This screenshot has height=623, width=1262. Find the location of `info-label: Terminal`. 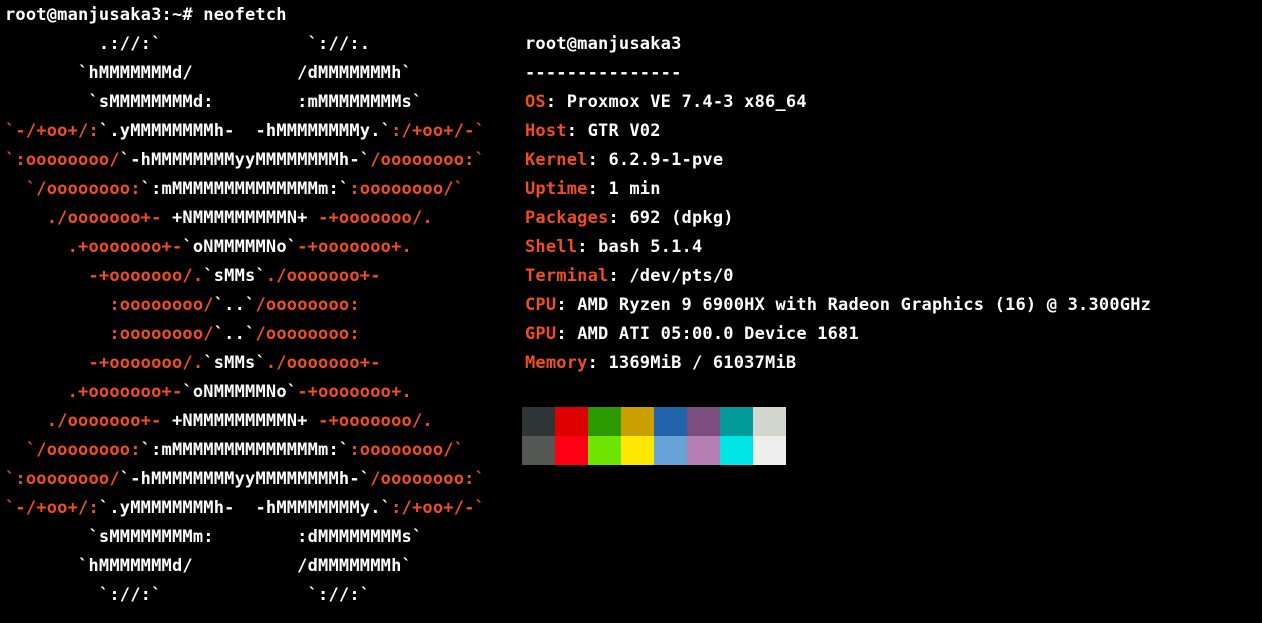

info-label: Terminal is located at coordinates (567, 276).